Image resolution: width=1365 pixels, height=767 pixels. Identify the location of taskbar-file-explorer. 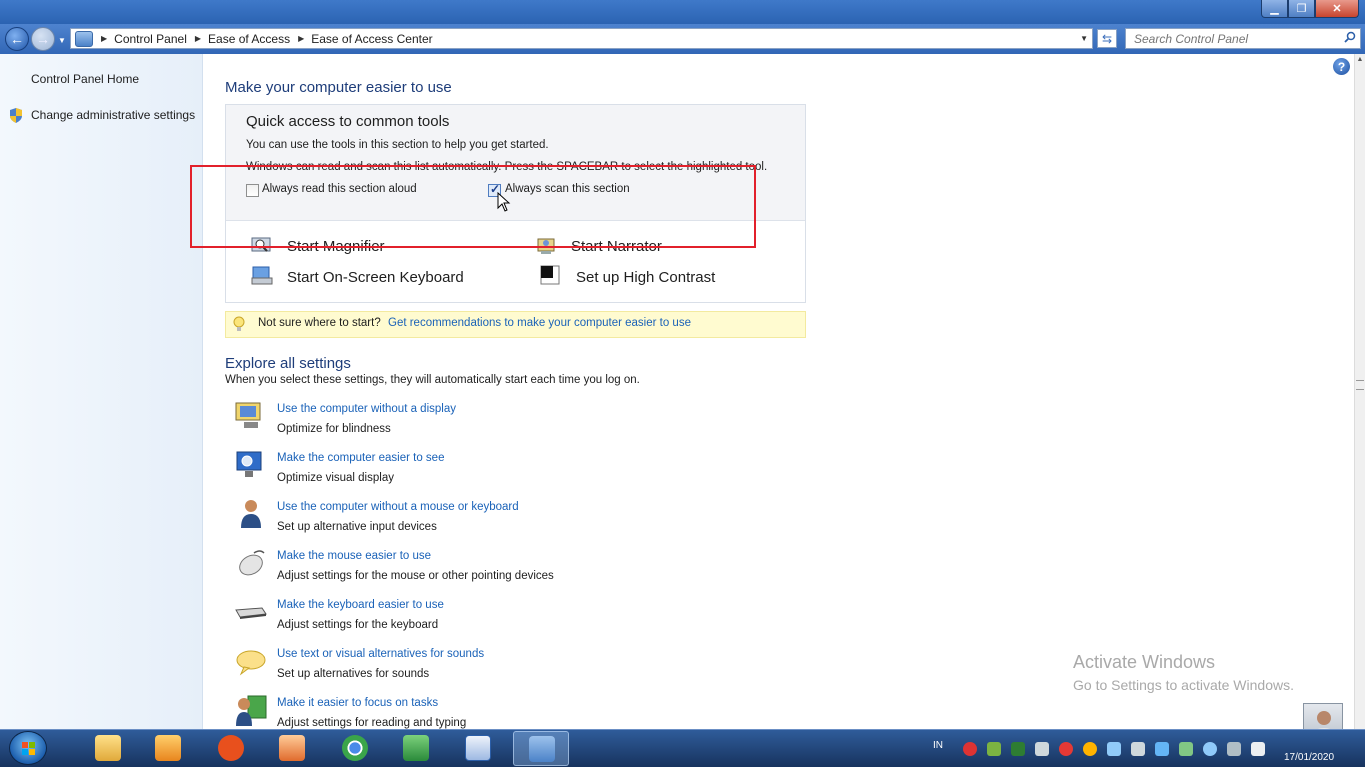
(108, 748).